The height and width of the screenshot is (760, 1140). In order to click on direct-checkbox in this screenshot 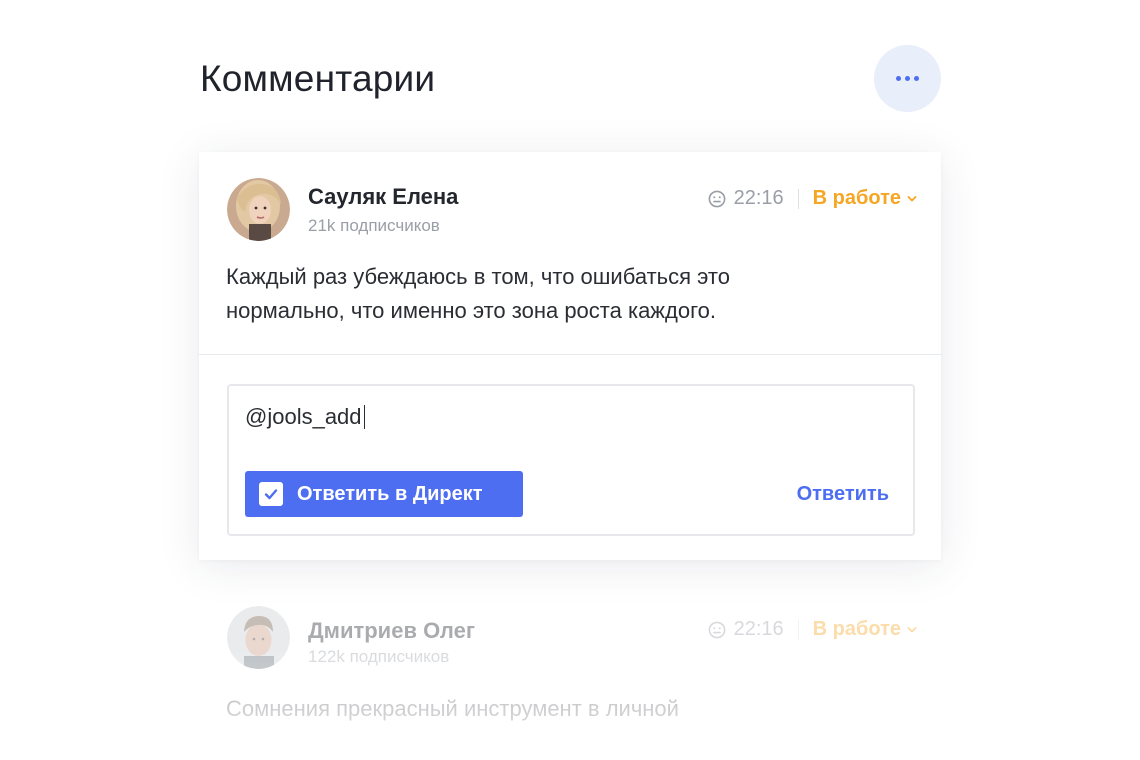, I will do `click(271, 494)`.